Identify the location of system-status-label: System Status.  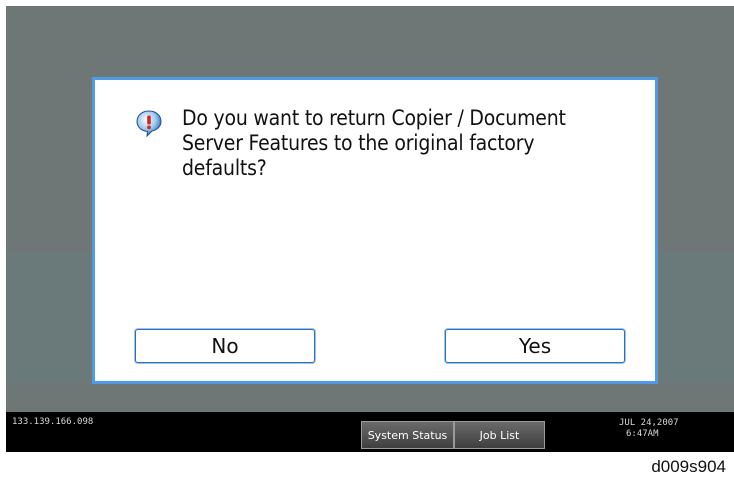
(407, 435).